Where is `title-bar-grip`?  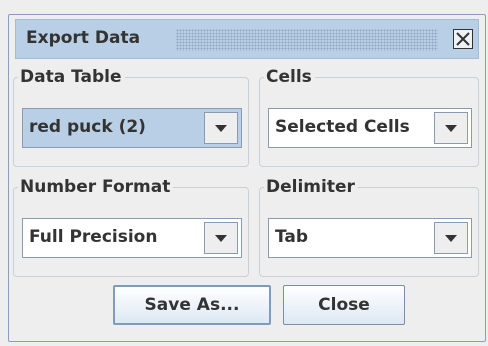 title-bar-grip is located at coordinates (307, 40).